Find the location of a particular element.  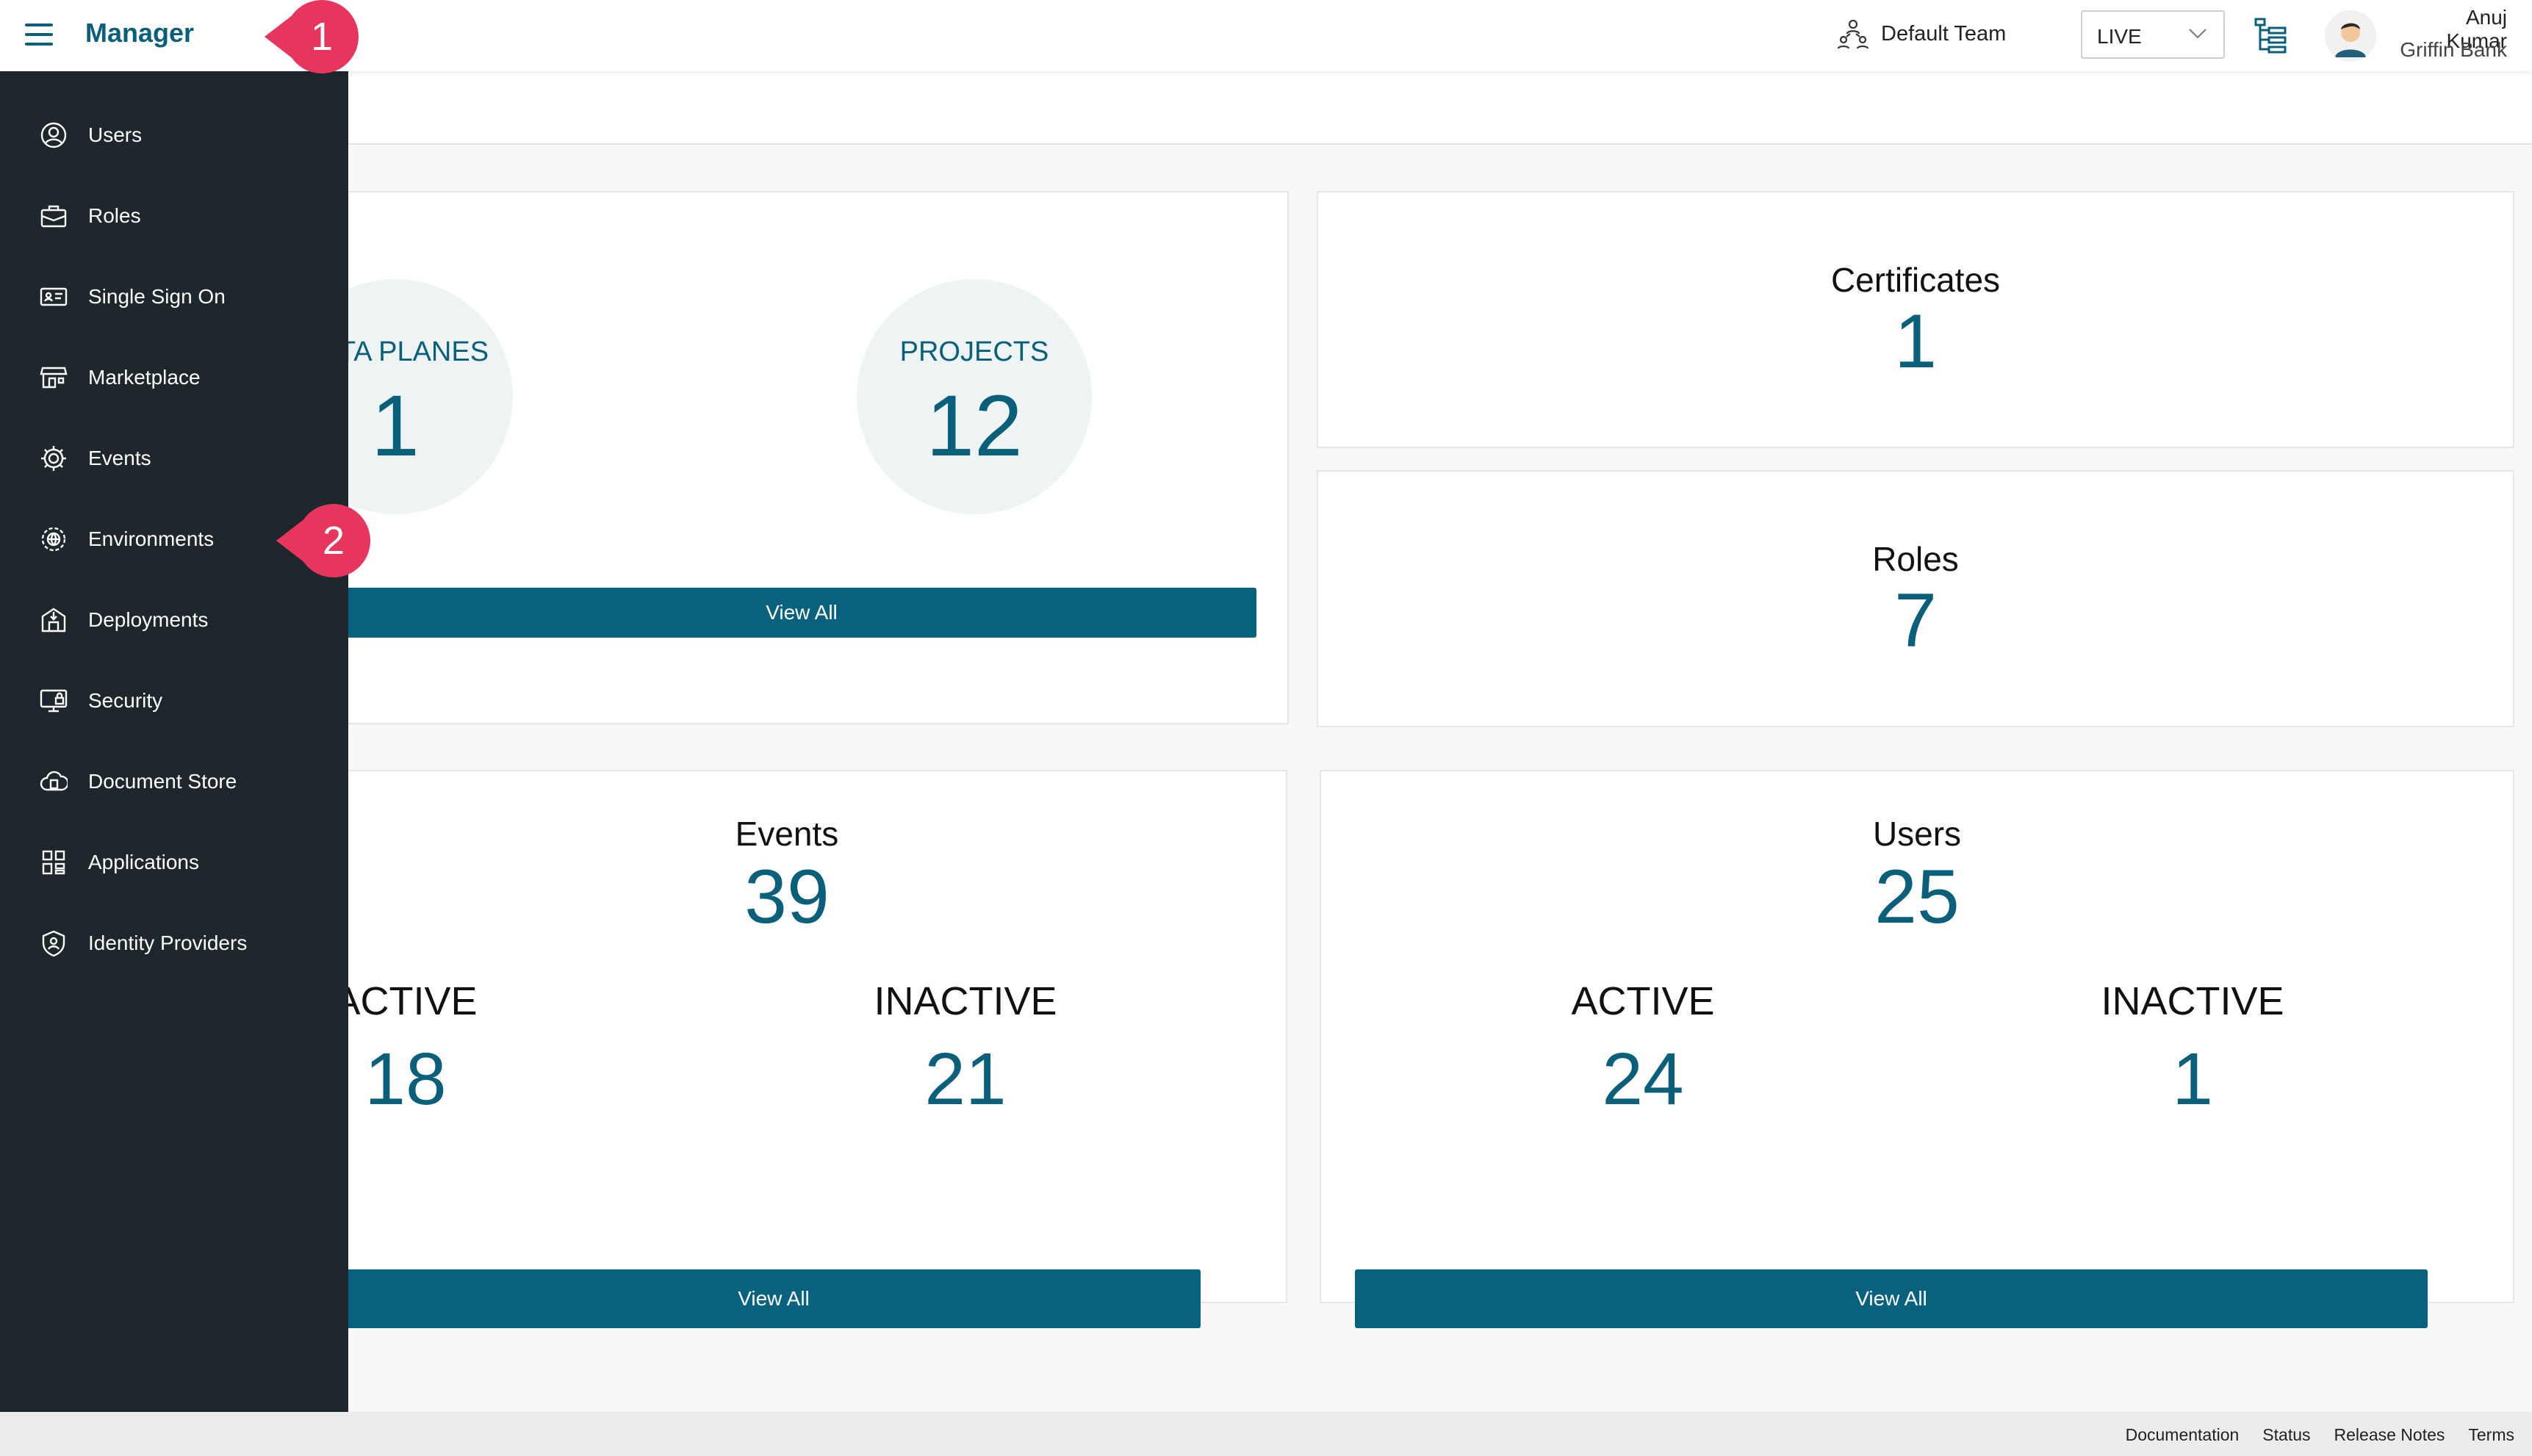

events-count: 39 is located at coordinates (787, 897).